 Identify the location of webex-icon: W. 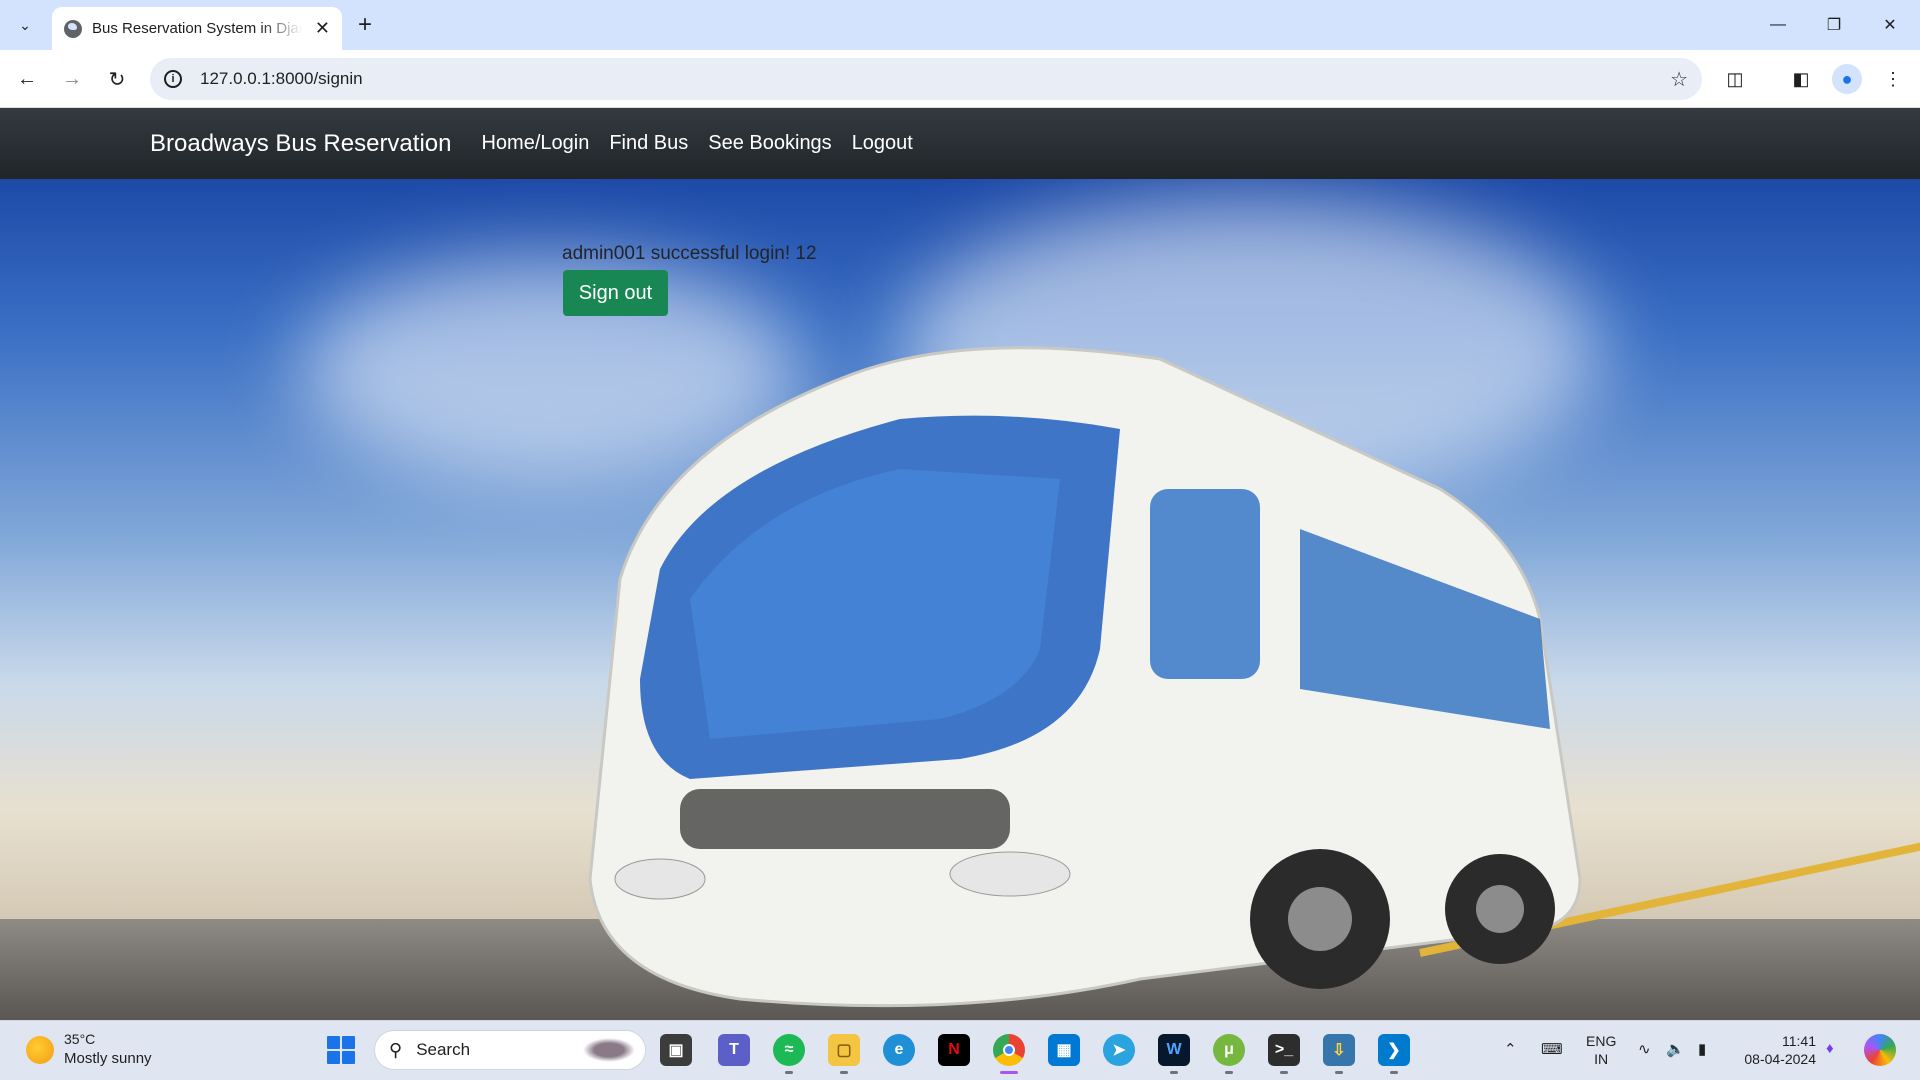
(1174, 1050).